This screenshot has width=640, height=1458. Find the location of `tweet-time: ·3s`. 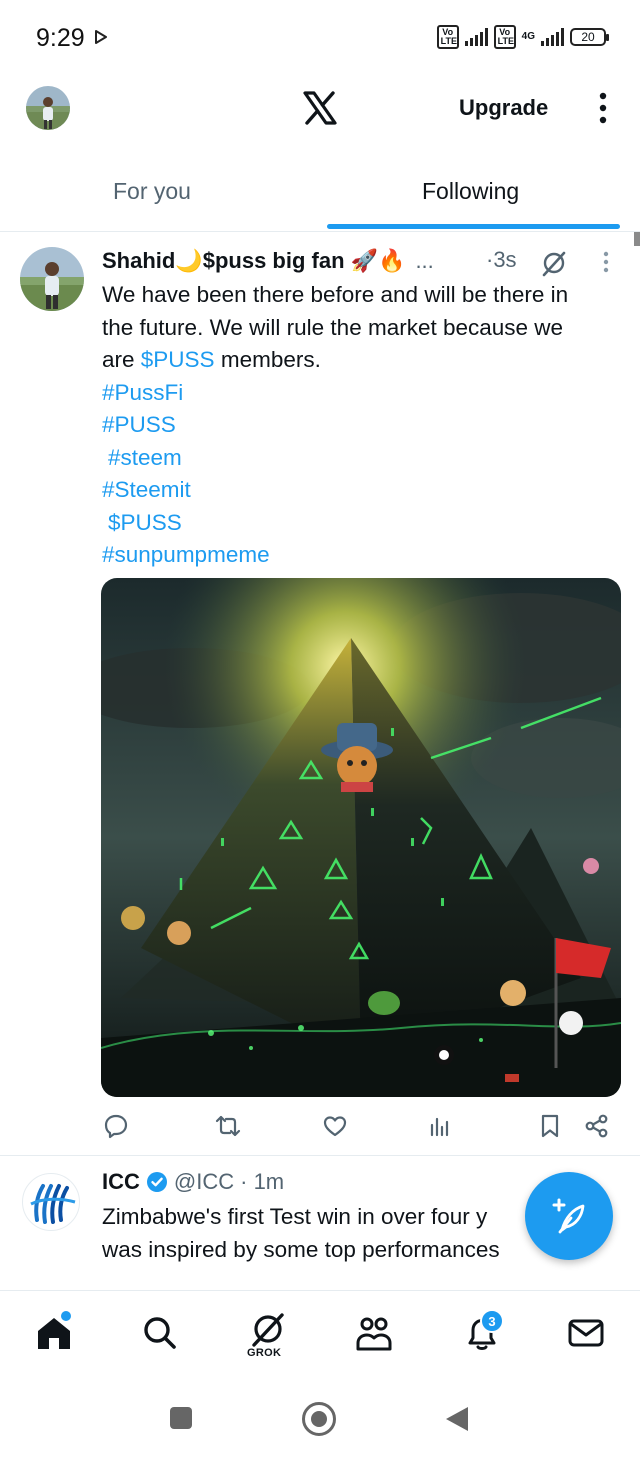

tweet-time: ·3s is located at coordinates (501, 260).